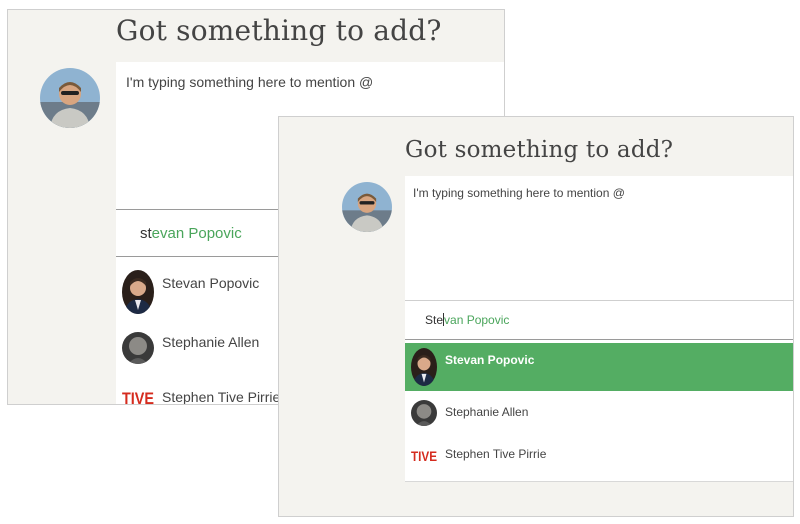 The width and height of the screenshot is (800, 524). What do you see at coordinates (599, 367) in the screenshot?
I see `suggestion-item-selected: Stevan Popovic` at bounding box center [599, 367].